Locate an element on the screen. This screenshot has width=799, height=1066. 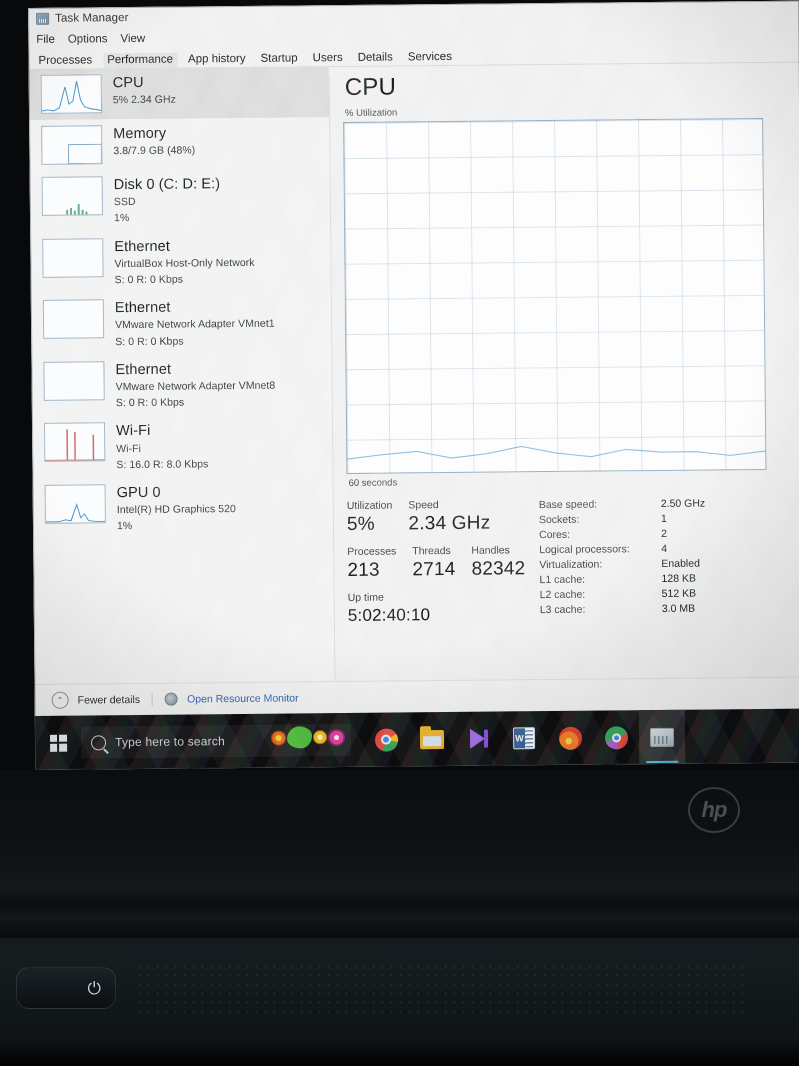
stat-value: 5% is located at coordinates (360, 524).